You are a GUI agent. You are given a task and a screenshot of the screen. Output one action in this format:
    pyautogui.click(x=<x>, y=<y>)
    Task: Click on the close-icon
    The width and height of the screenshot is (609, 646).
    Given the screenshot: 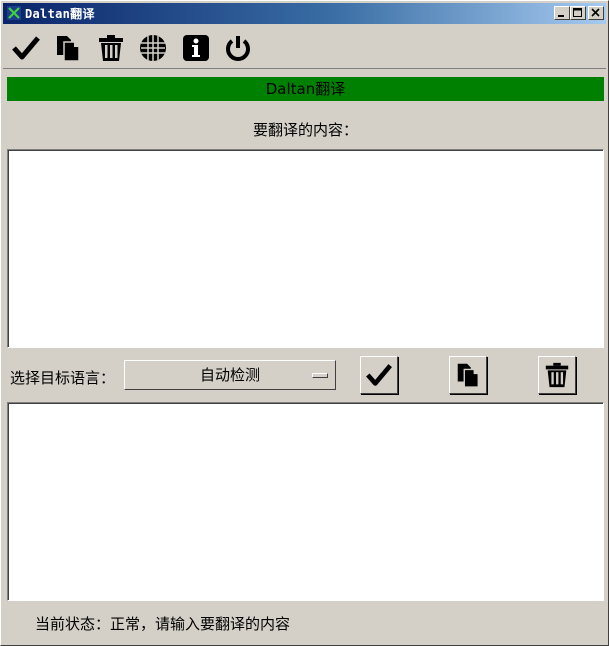 What is the action you would take?
    pyautogui.click(x=595, y=12)
    